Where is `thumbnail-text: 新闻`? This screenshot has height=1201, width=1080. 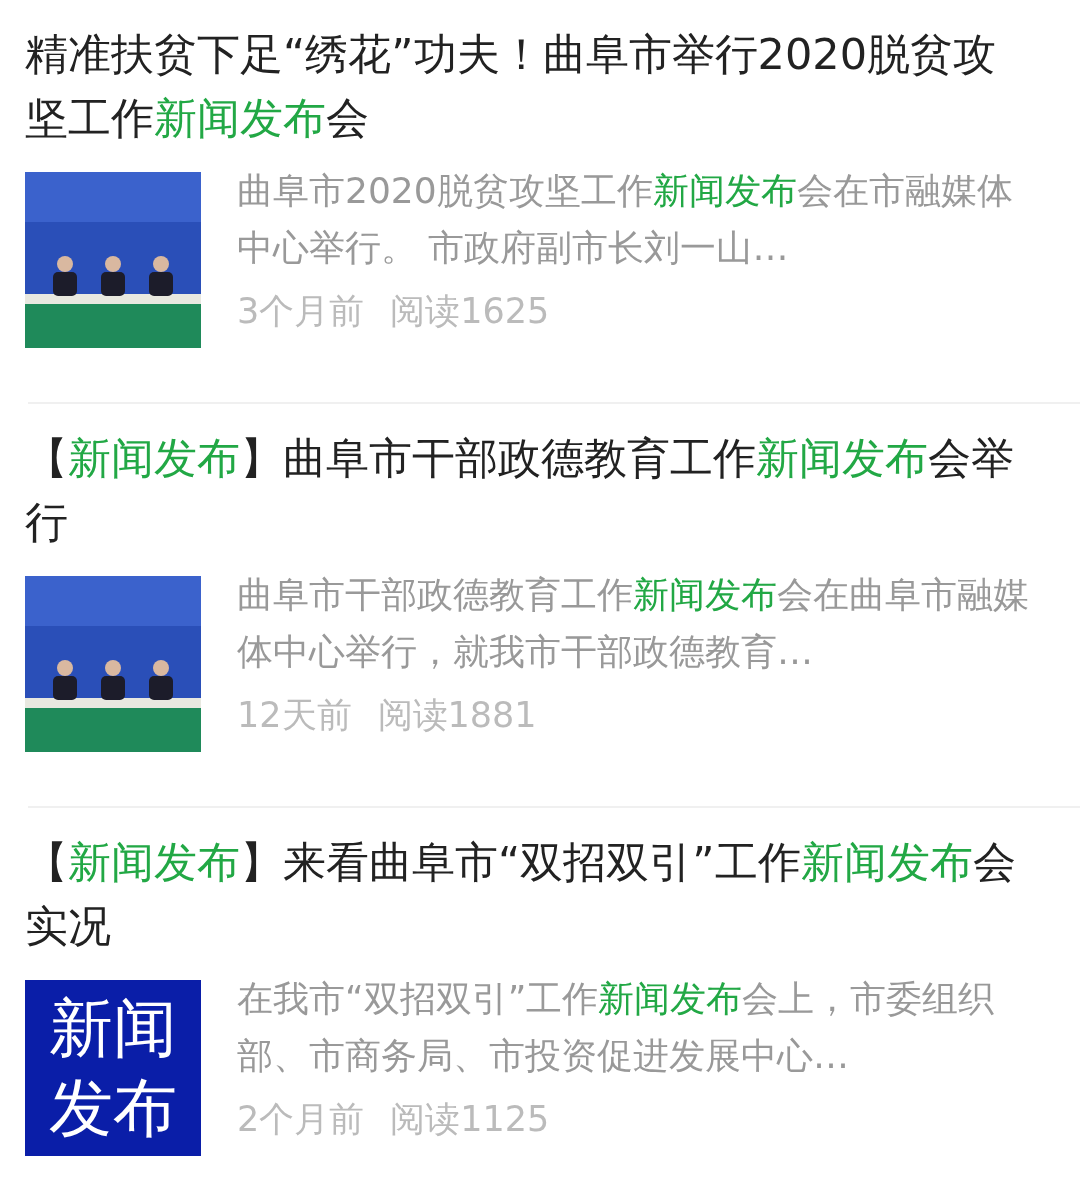 thumbnail-text: 新闻 is located at coordinates (113, 1028).